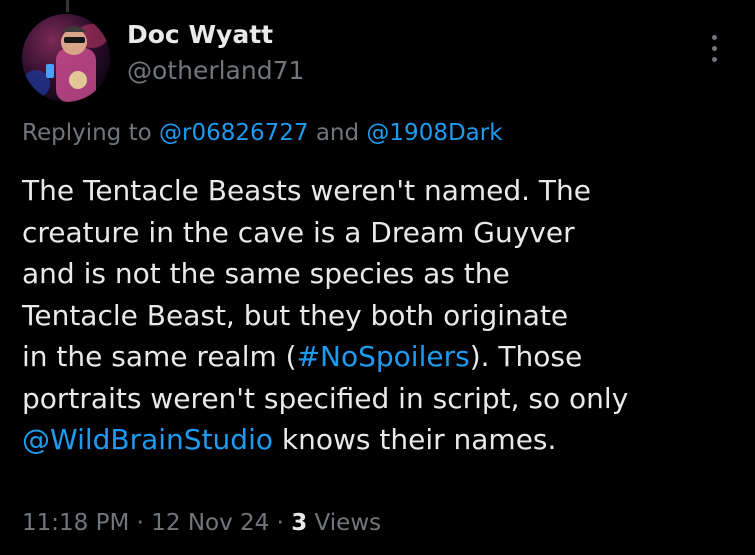 The width and height of the screenshot is (755, 555). What do you see at coordinates (434, 133) in the screenshot?
I see `reply-mention-link: @1908Dark` at bounding box center [434, 133].